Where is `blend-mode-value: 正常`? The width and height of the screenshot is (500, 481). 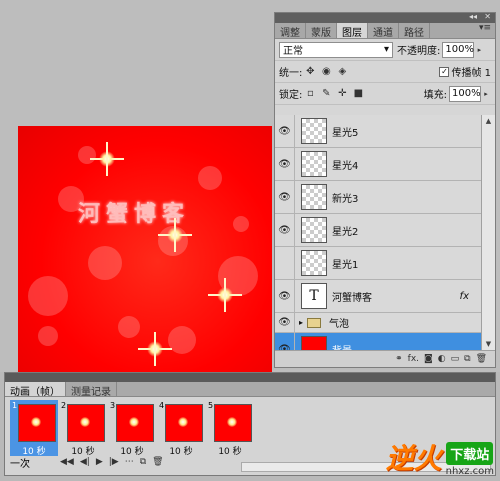
blend-mode-value: 正常 is located at coordinates (293, 51).